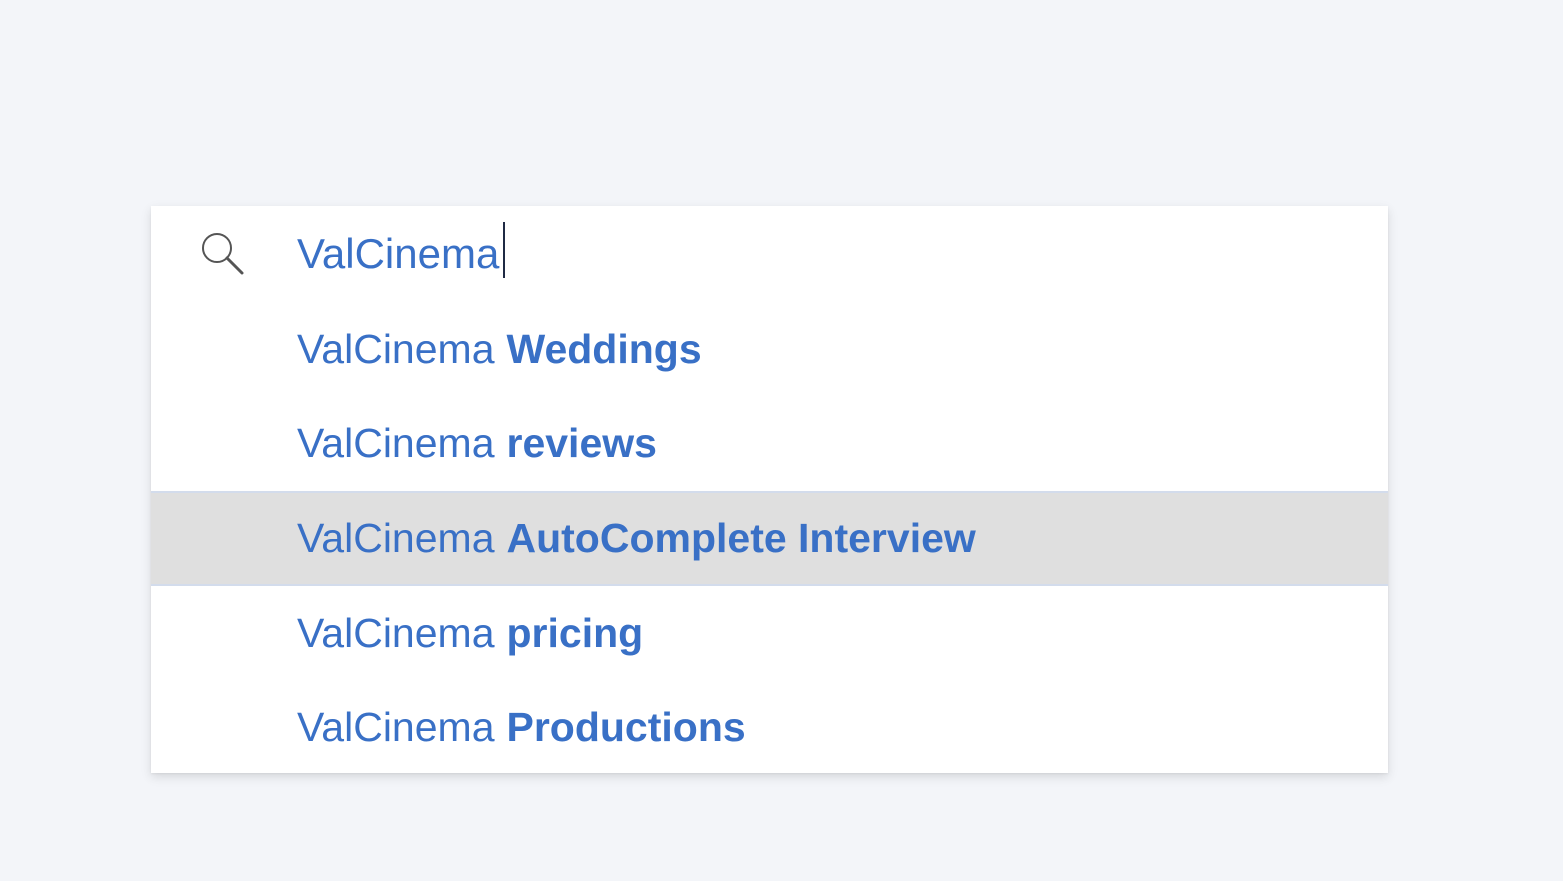 This screenshot has width=1563, height=881. Describe the element at coordinates (741, 537) in the screenshot. I see `suggestion-completion: AutoComplete Interview` at that location.